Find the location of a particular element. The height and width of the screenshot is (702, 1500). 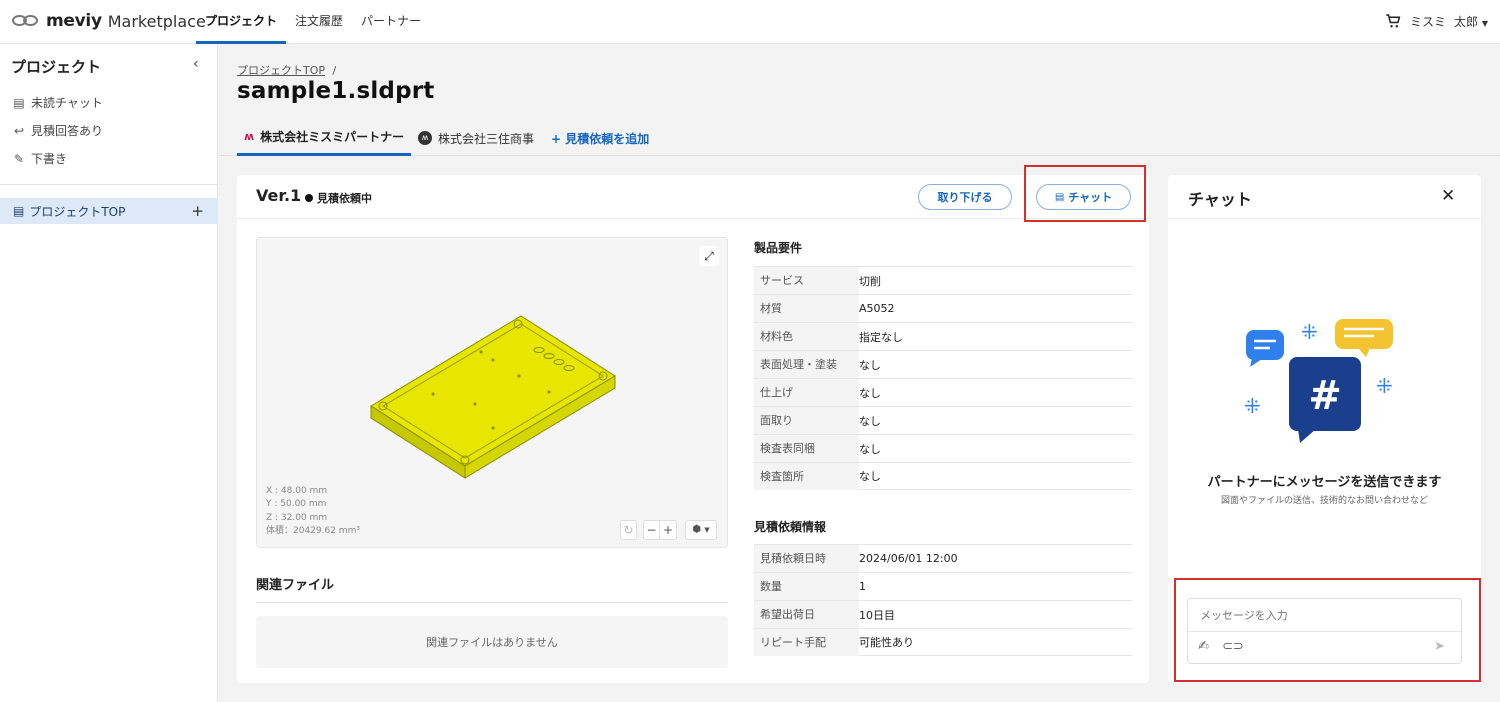

top-nav: プロジェクト 注文履歴 パートナー is located at coordinates (313, 22).